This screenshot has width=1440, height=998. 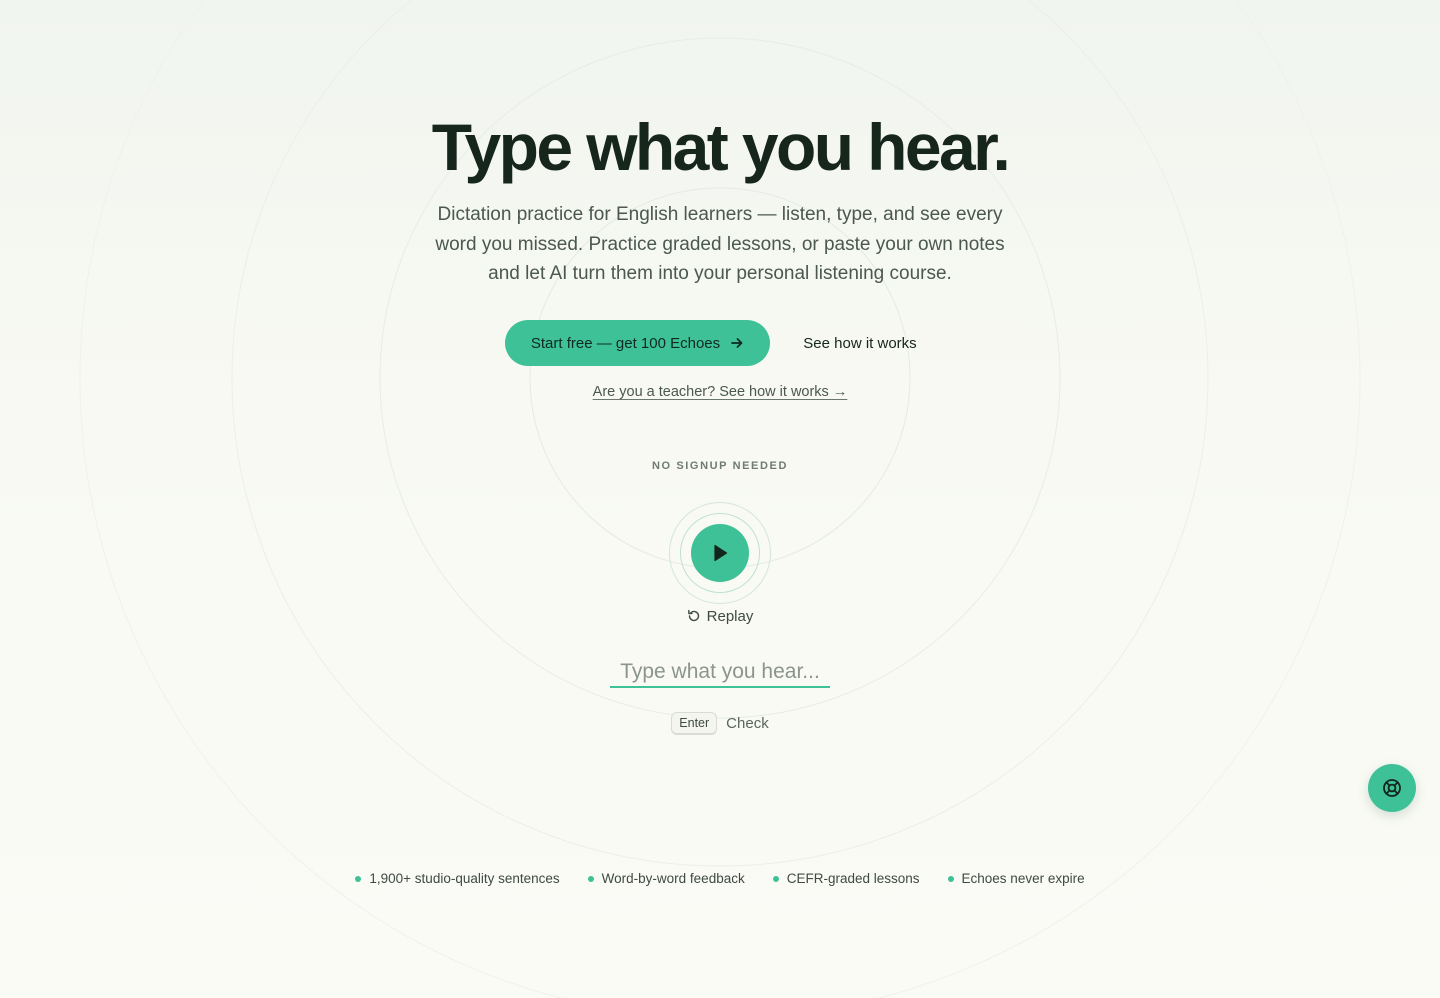 What do you see at coordinates (721, 147) in the screenshot?
I see `page-title: Type what you hear.` at bounding box center [721, 147].